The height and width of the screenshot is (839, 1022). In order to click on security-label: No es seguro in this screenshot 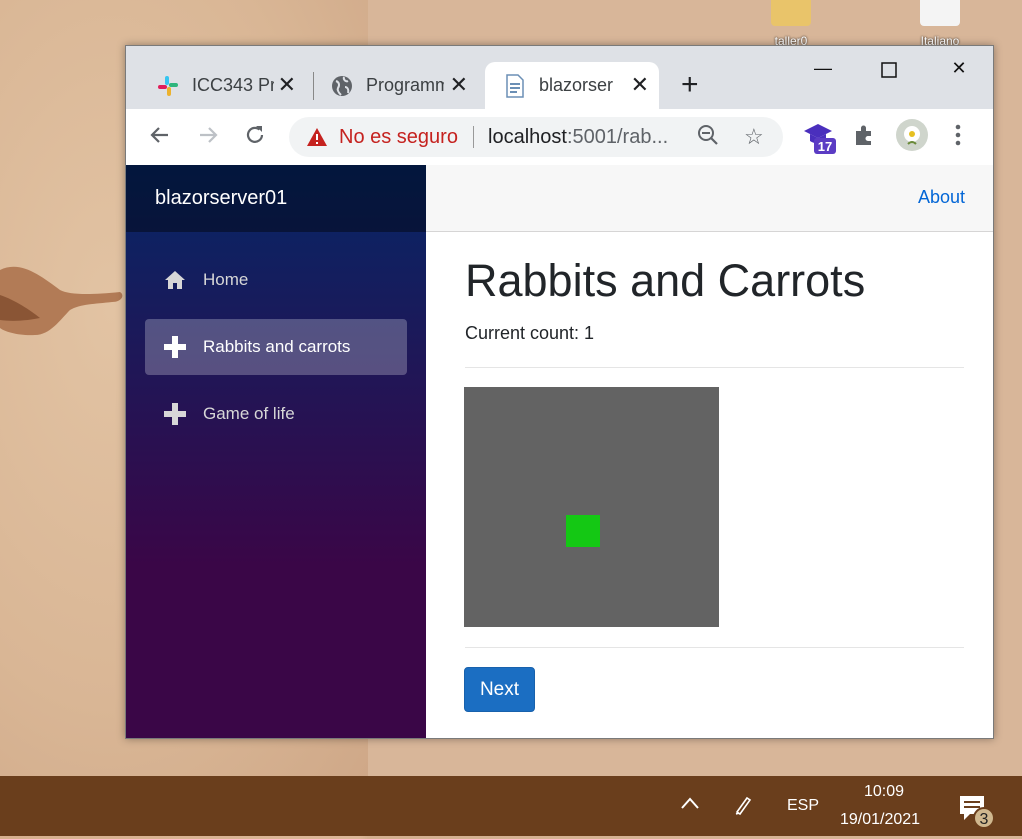, I will do `click(398, 137)`.